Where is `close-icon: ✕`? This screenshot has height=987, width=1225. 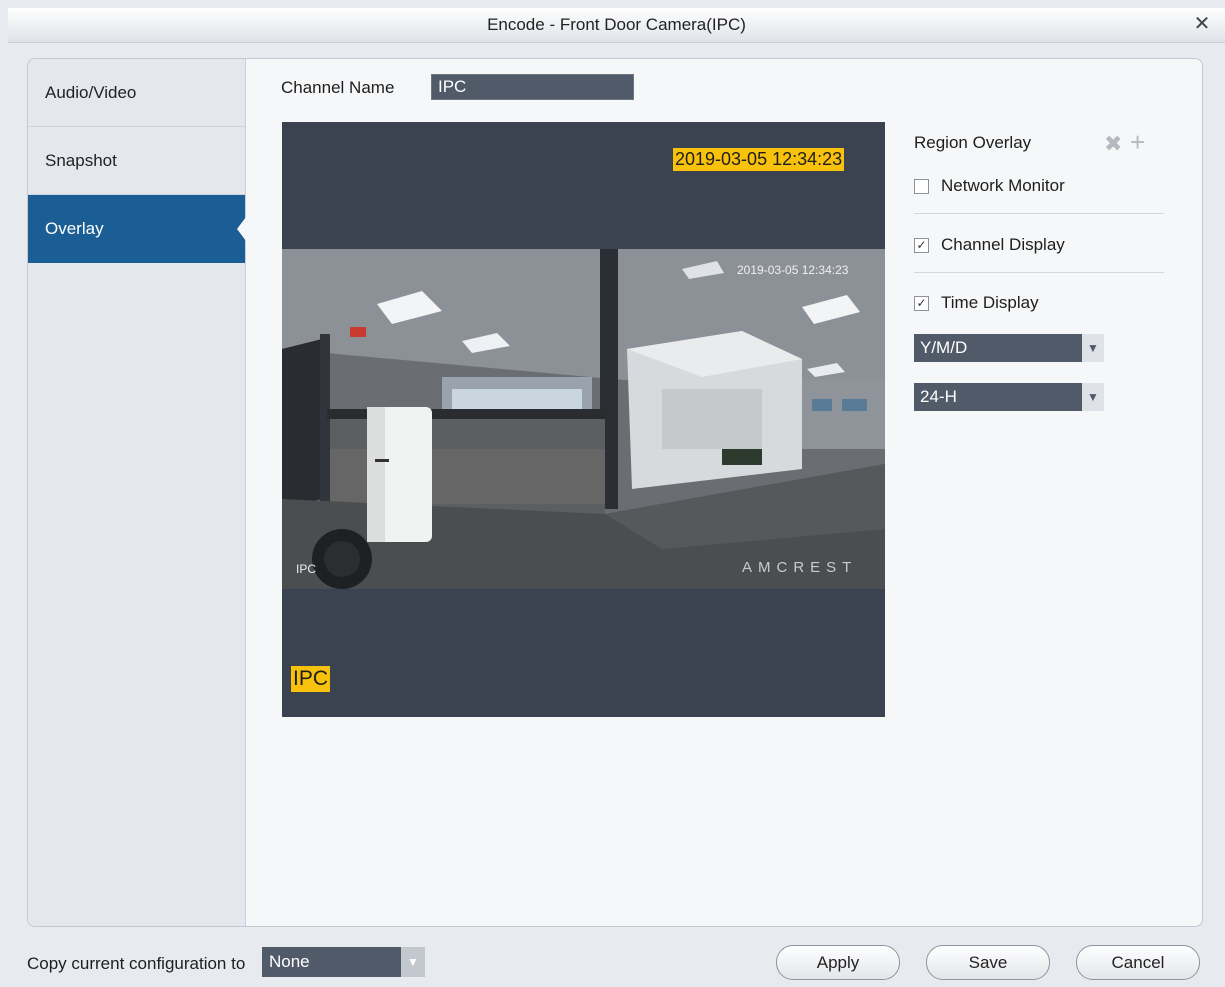 close-icon: ✕ is located at coordinates (1202, 24).